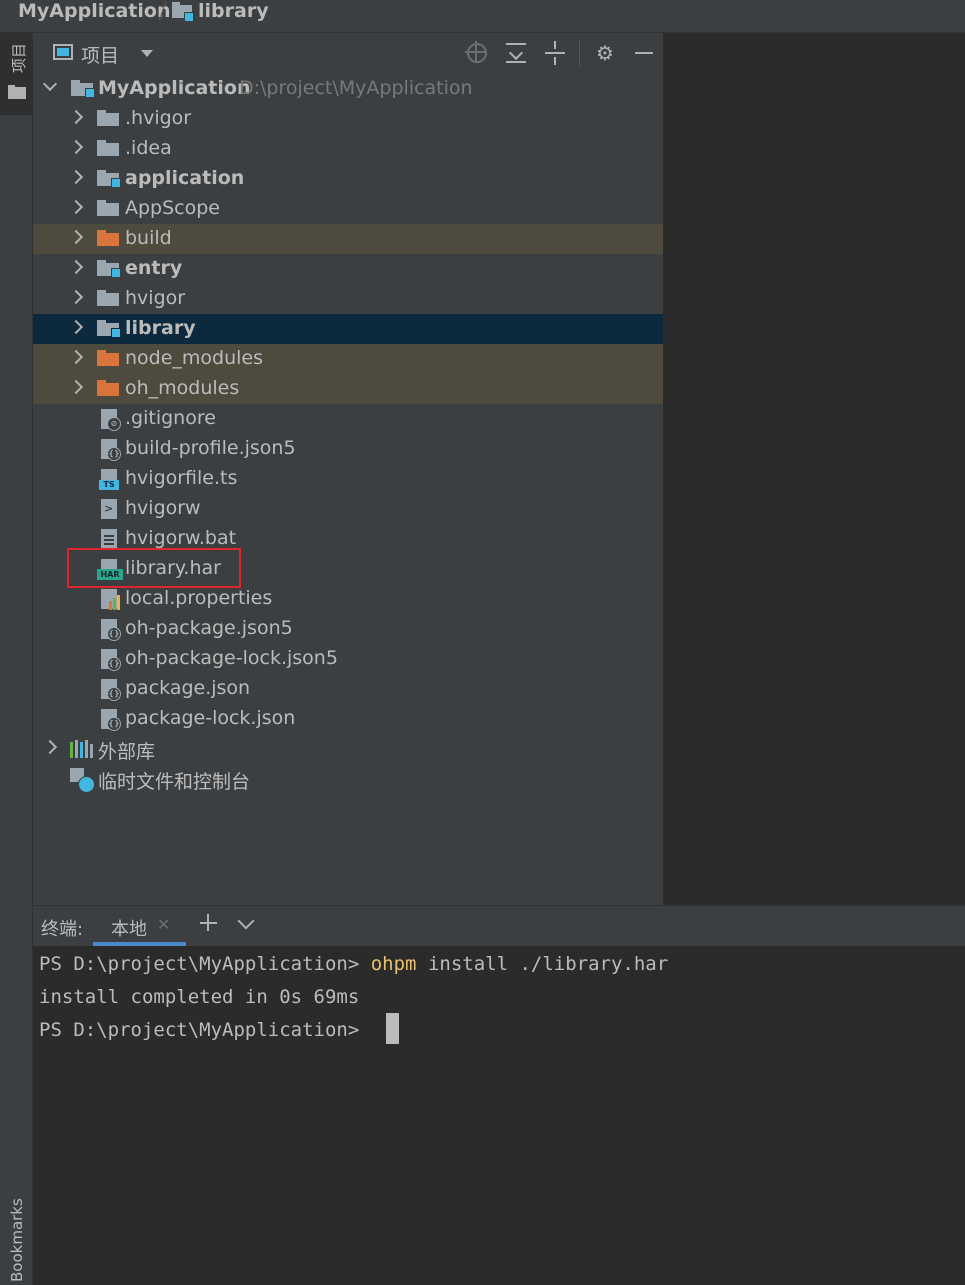 Image resolution: width=965 pixels, height=1285 pixels. Describe the element at coordinates (605, 53) in the screenshot. I see `gear-icon: ⚙` at that location.